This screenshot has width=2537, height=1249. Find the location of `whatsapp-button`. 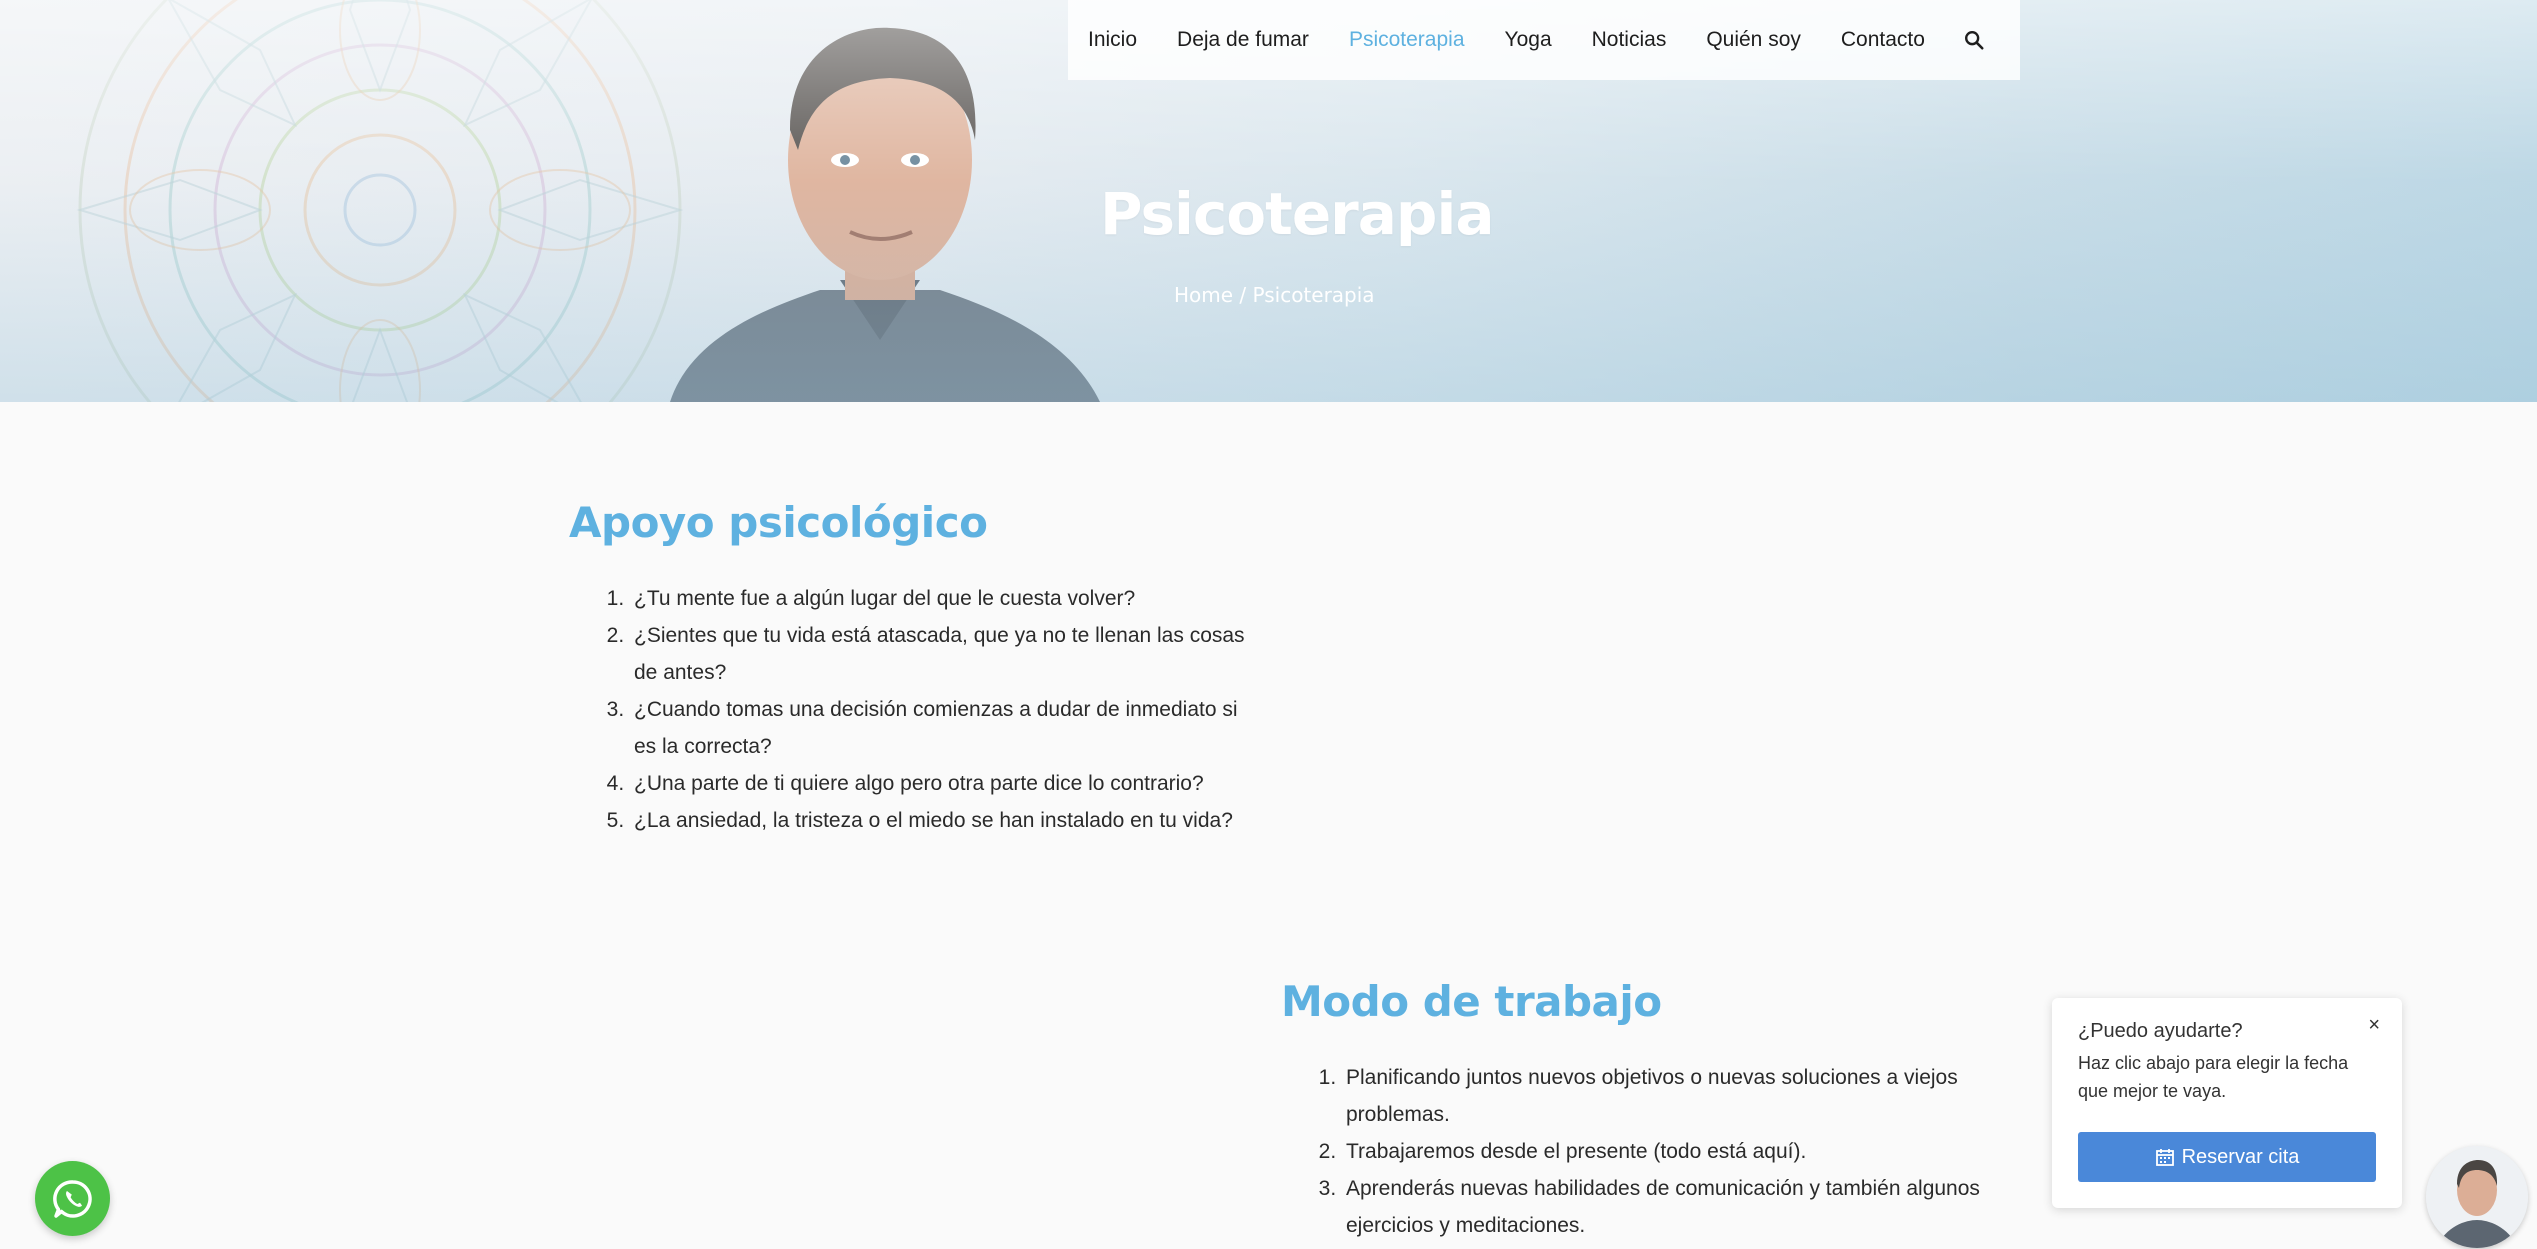

whatsapp-button is located at coordinates (72, 1198).